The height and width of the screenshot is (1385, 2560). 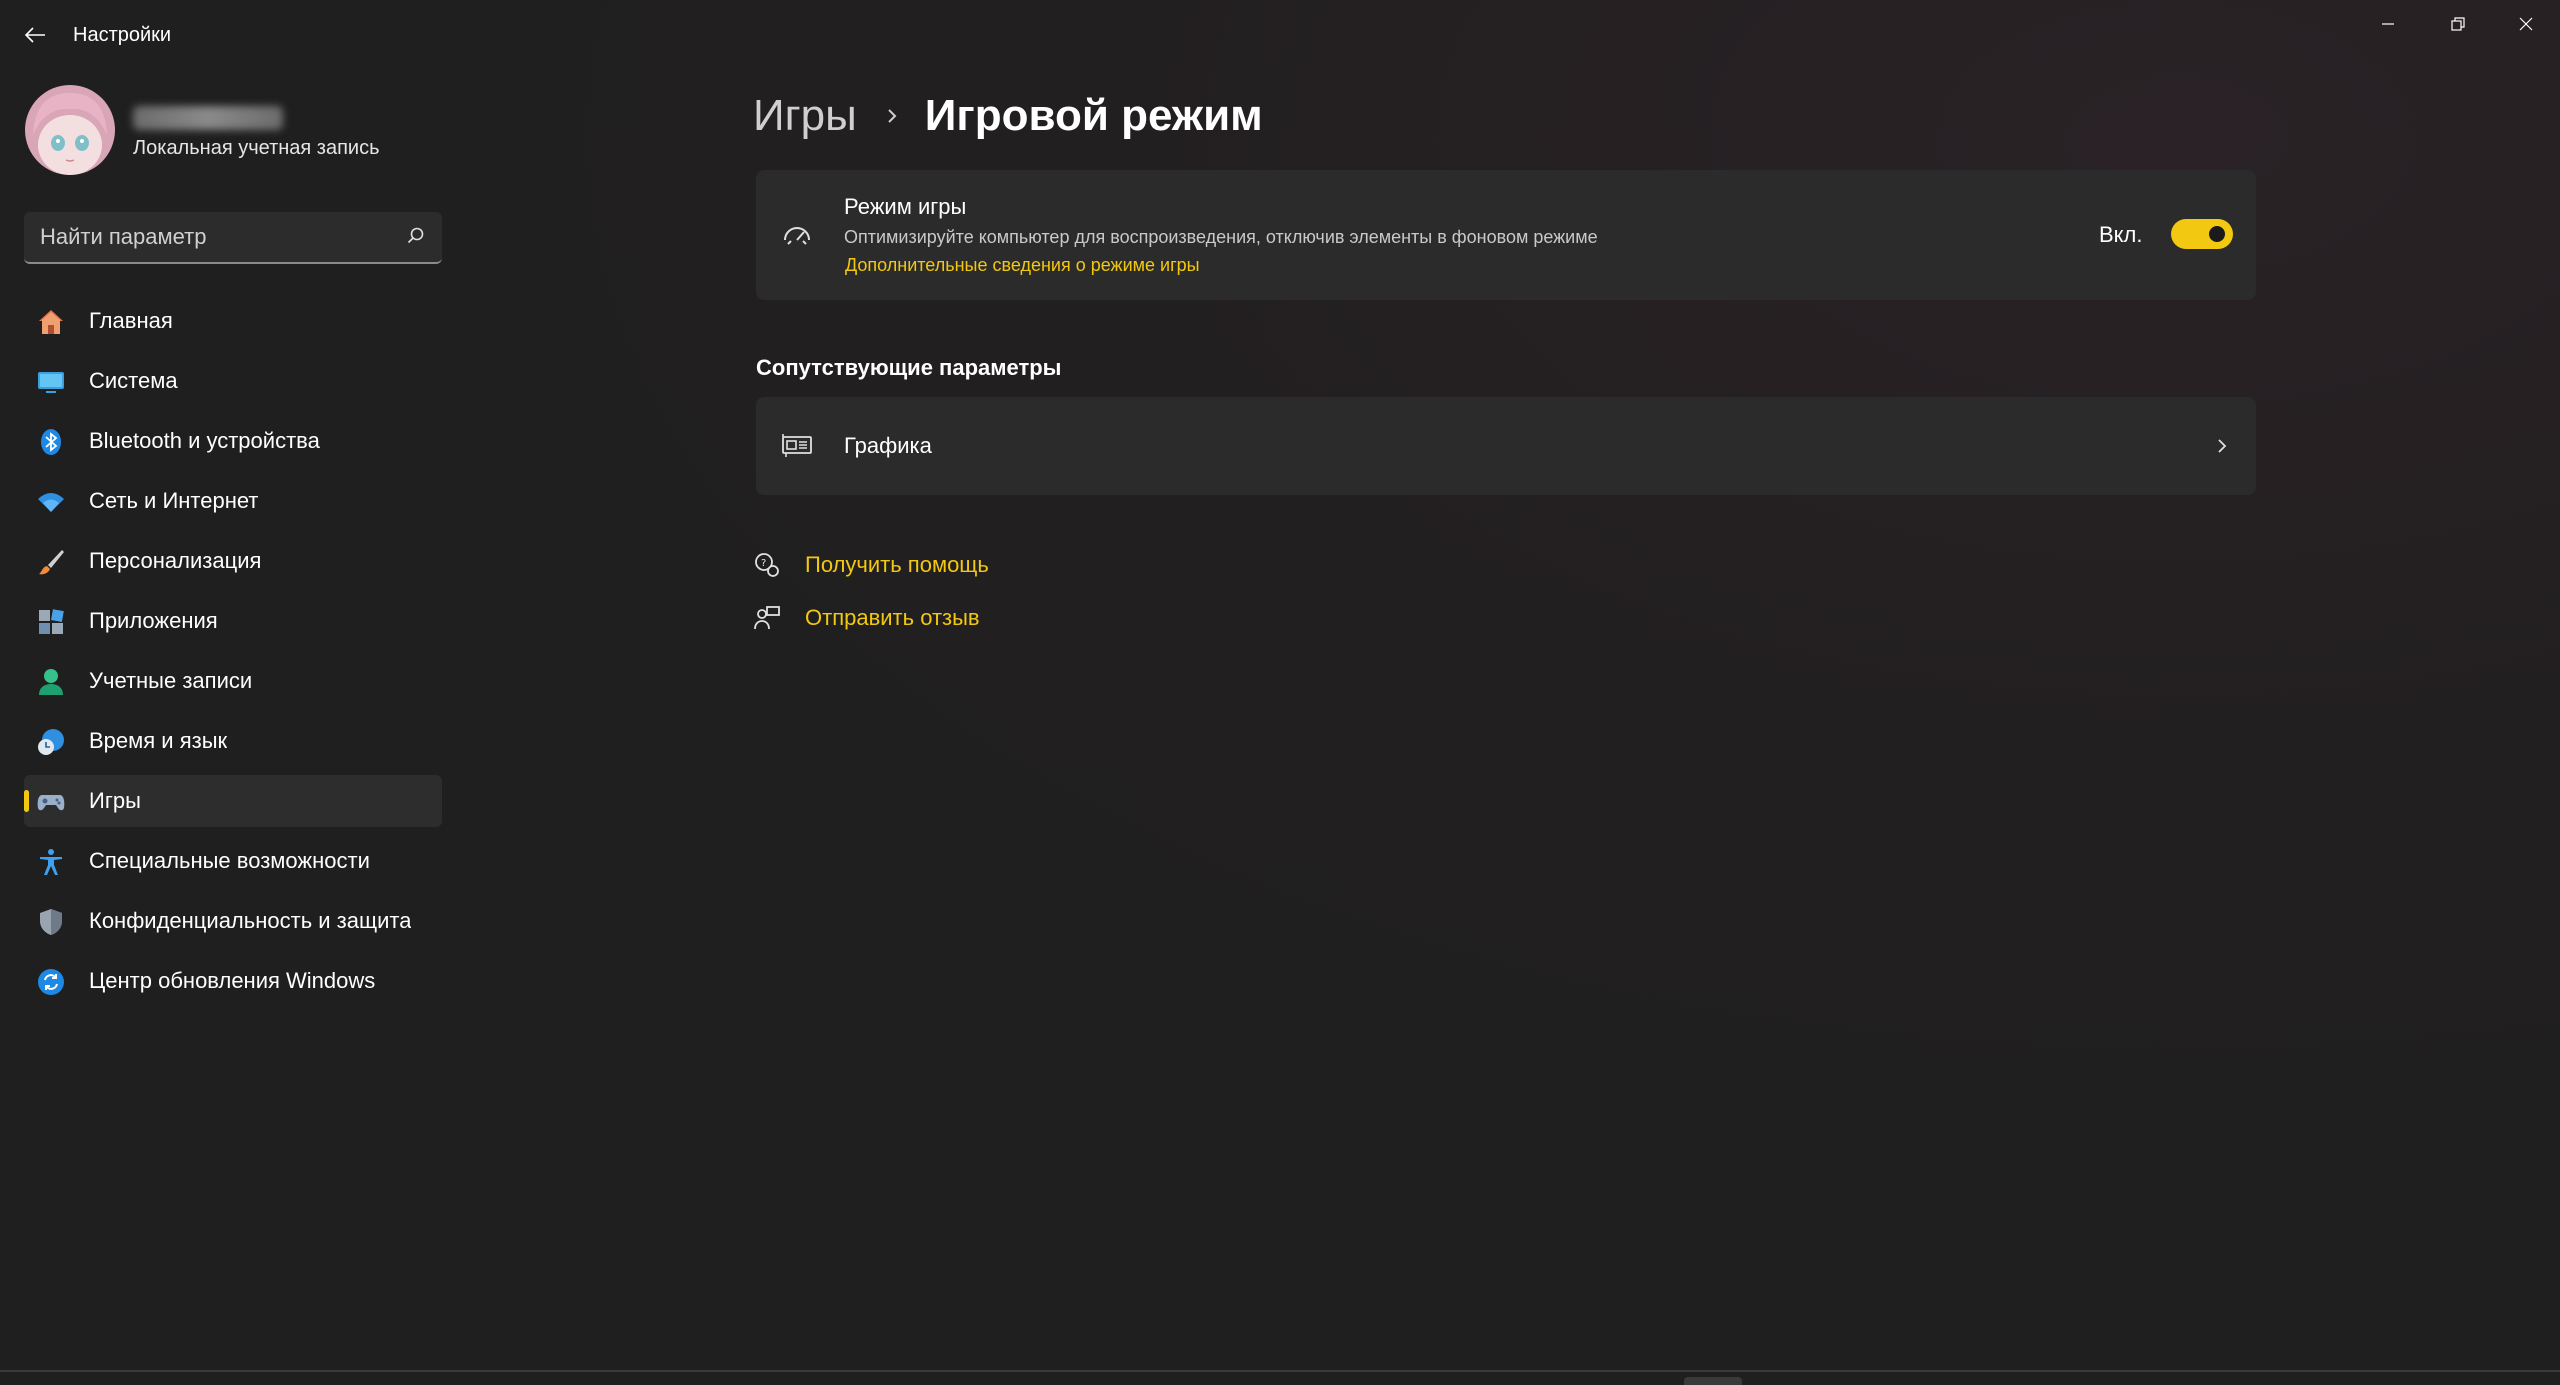 What do you see at coordinates (767, 565) in the screenshot?
I see `help-chat-icon: ?` at bounding box center [767, 565].